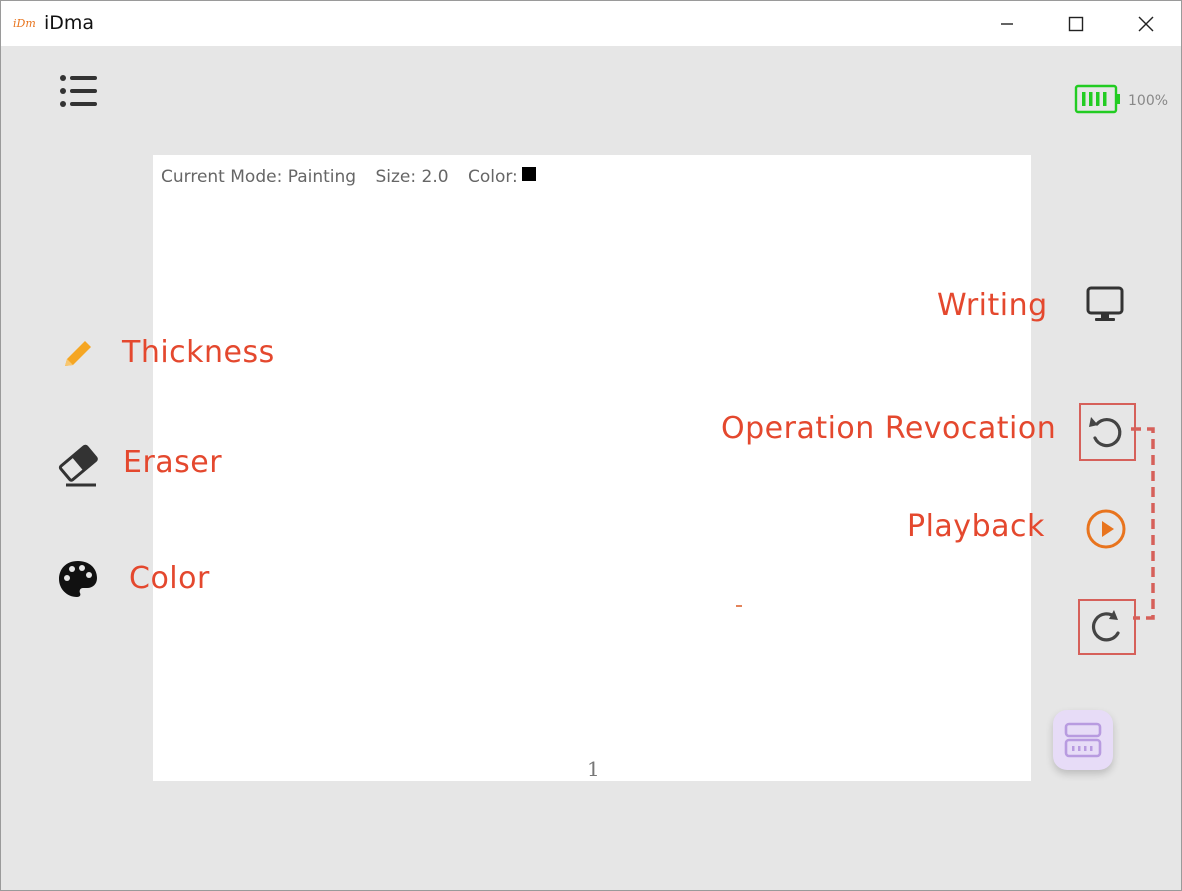 The width and height of the screenshot is (1182, 891). Describe the element at coordinates (1148, 101) in the screenshot. I see `battery-percent: 100%` at that location.